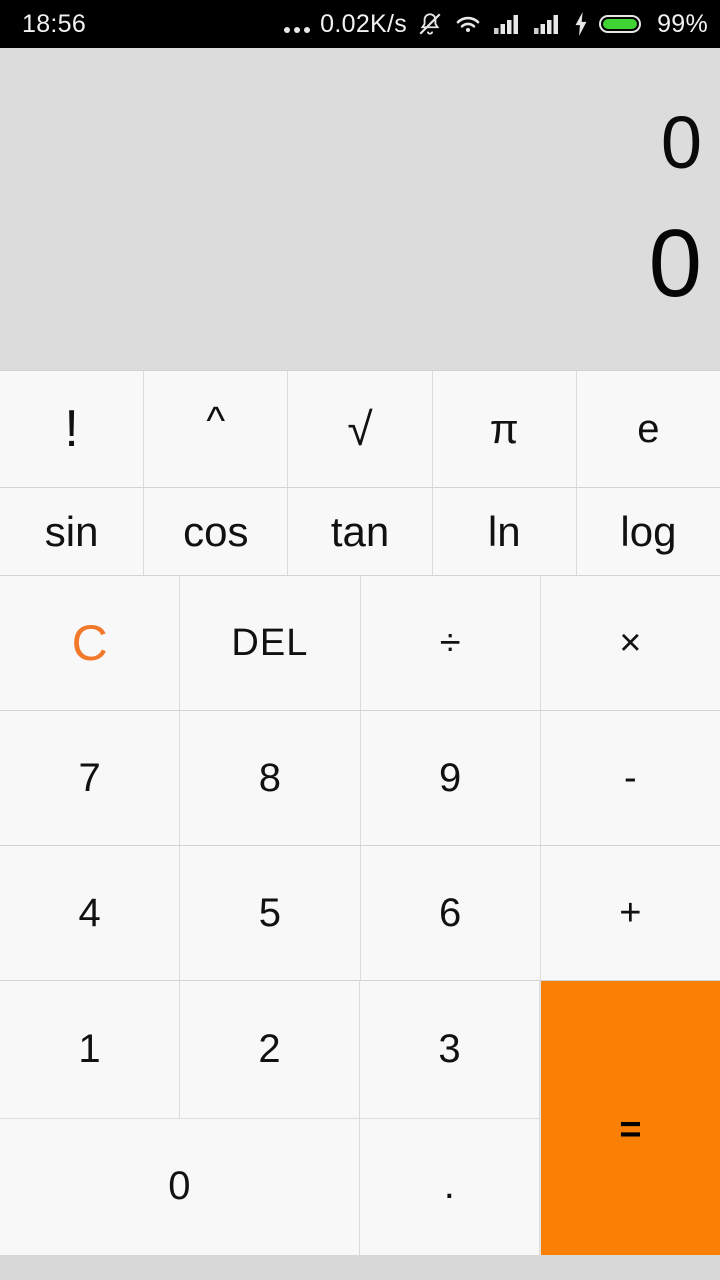 This screenshot has width=720, height=1280. What do you see at coordinates (450, 778) in the screenshot?
I see `key-9: 9` at bounding box center [450, 778].